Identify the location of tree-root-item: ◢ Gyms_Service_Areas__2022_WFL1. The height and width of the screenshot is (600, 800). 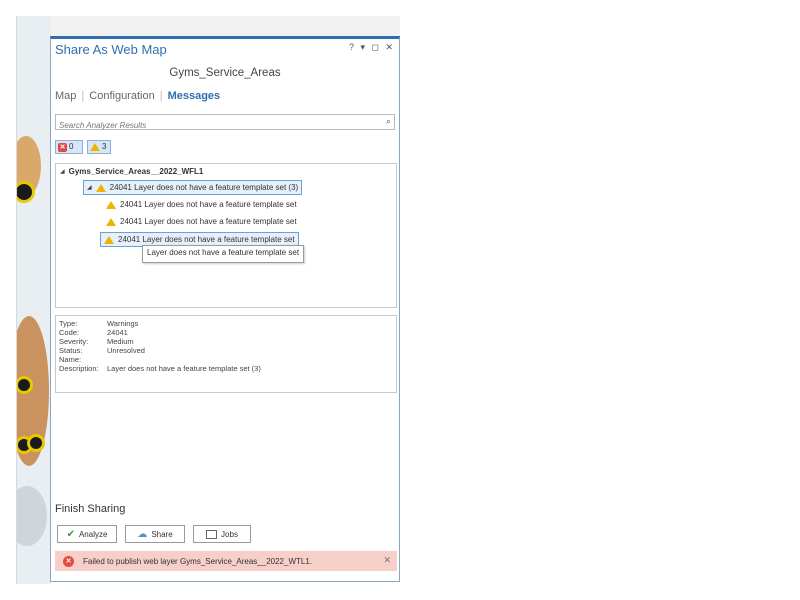
(131, 172).